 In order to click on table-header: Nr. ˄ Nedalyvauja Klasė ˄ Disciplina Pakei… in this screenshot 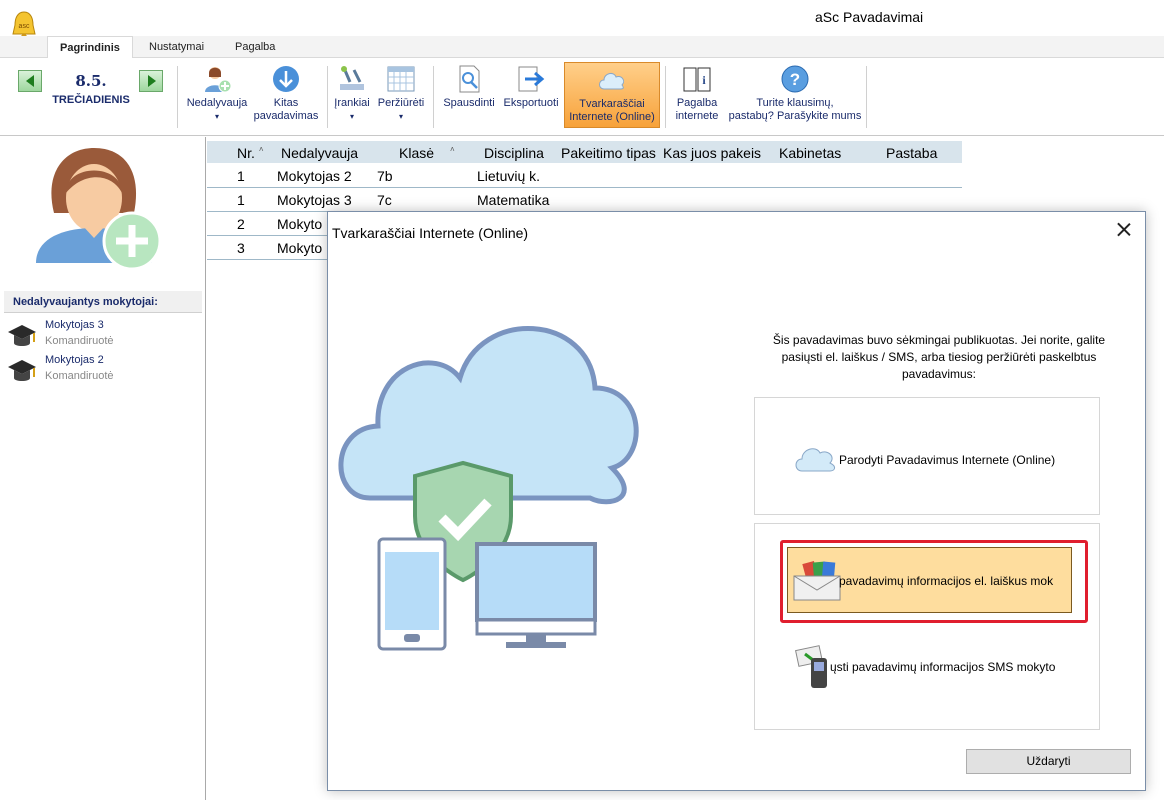, I will do `click(584, 152)`.